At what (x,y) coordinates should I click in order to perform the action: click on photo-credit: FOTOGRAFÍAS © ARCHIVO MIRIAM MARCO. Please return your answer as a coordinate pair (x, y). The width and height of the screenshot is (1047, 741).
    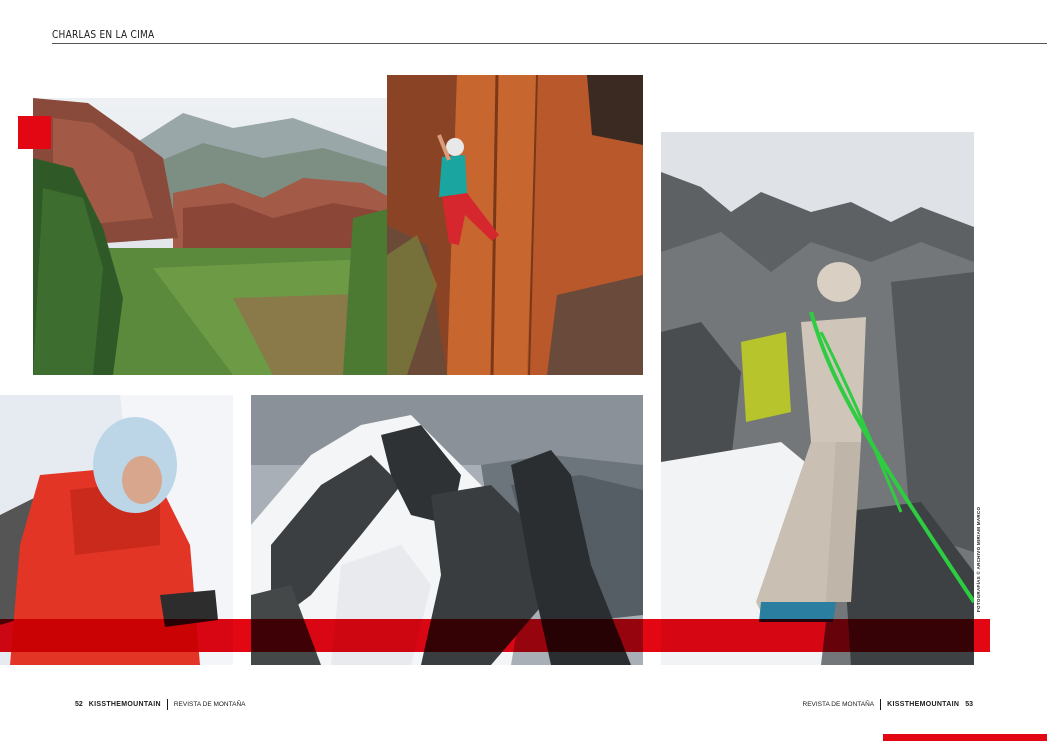
    Looking at the image, I should click on (978, 559).